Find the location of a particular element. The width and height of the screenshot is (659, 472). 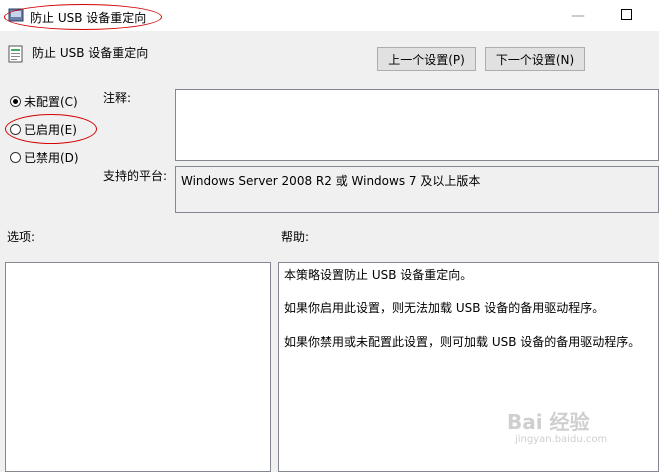

help-line: 如果你启用此设置，则无法加载 USB 设备的备用驱动程序。 is located at coordinates (444, 308).